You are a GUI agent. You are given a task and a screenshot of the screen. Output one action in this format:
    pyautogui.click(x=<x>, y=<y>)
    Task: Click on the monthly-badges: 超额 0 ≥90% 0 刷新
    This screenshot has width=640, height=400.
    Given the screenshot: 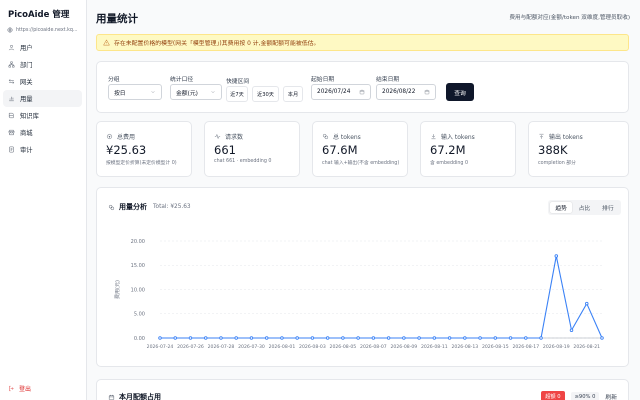 What is the action you would take?
    pyautogui.click(x=579, y=395)
    